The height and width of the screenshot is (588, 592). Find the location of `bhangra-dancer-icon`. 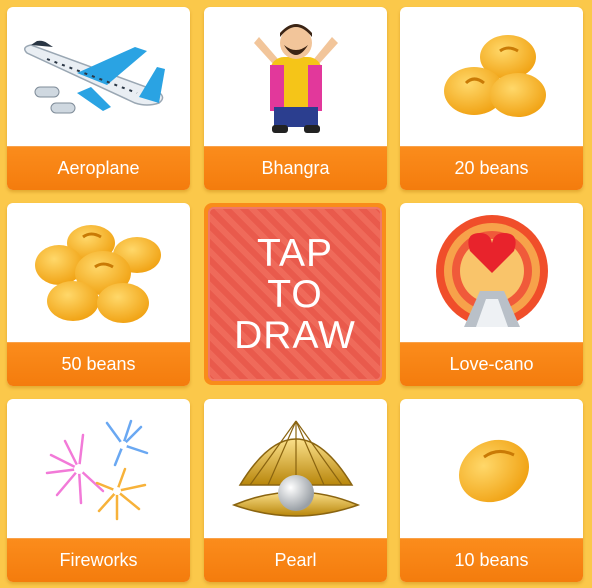

bhangra-dancer-icon is located at coordinates (295, 77).